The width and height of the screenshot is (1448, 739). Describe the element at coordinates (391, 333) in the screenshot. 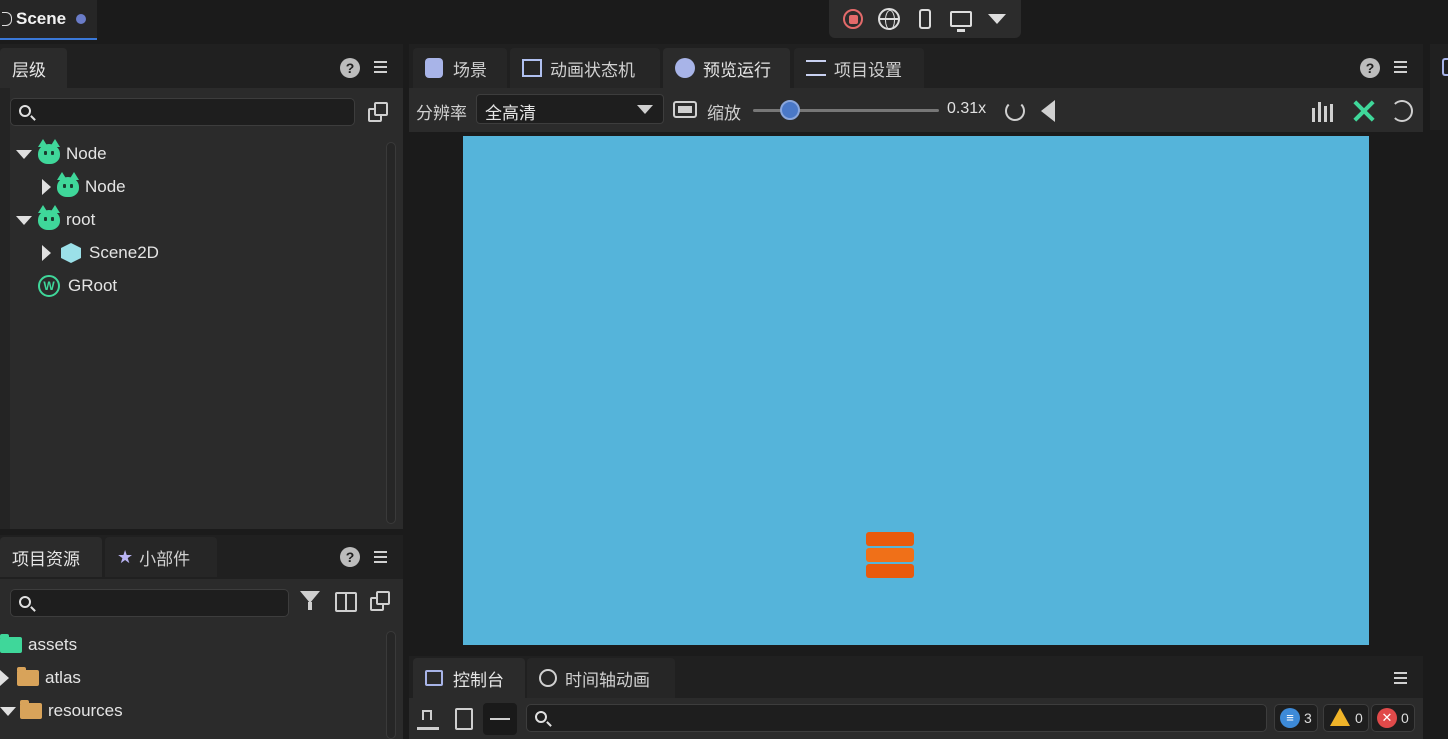

I see `hierarchy-scrollbar` at that location.